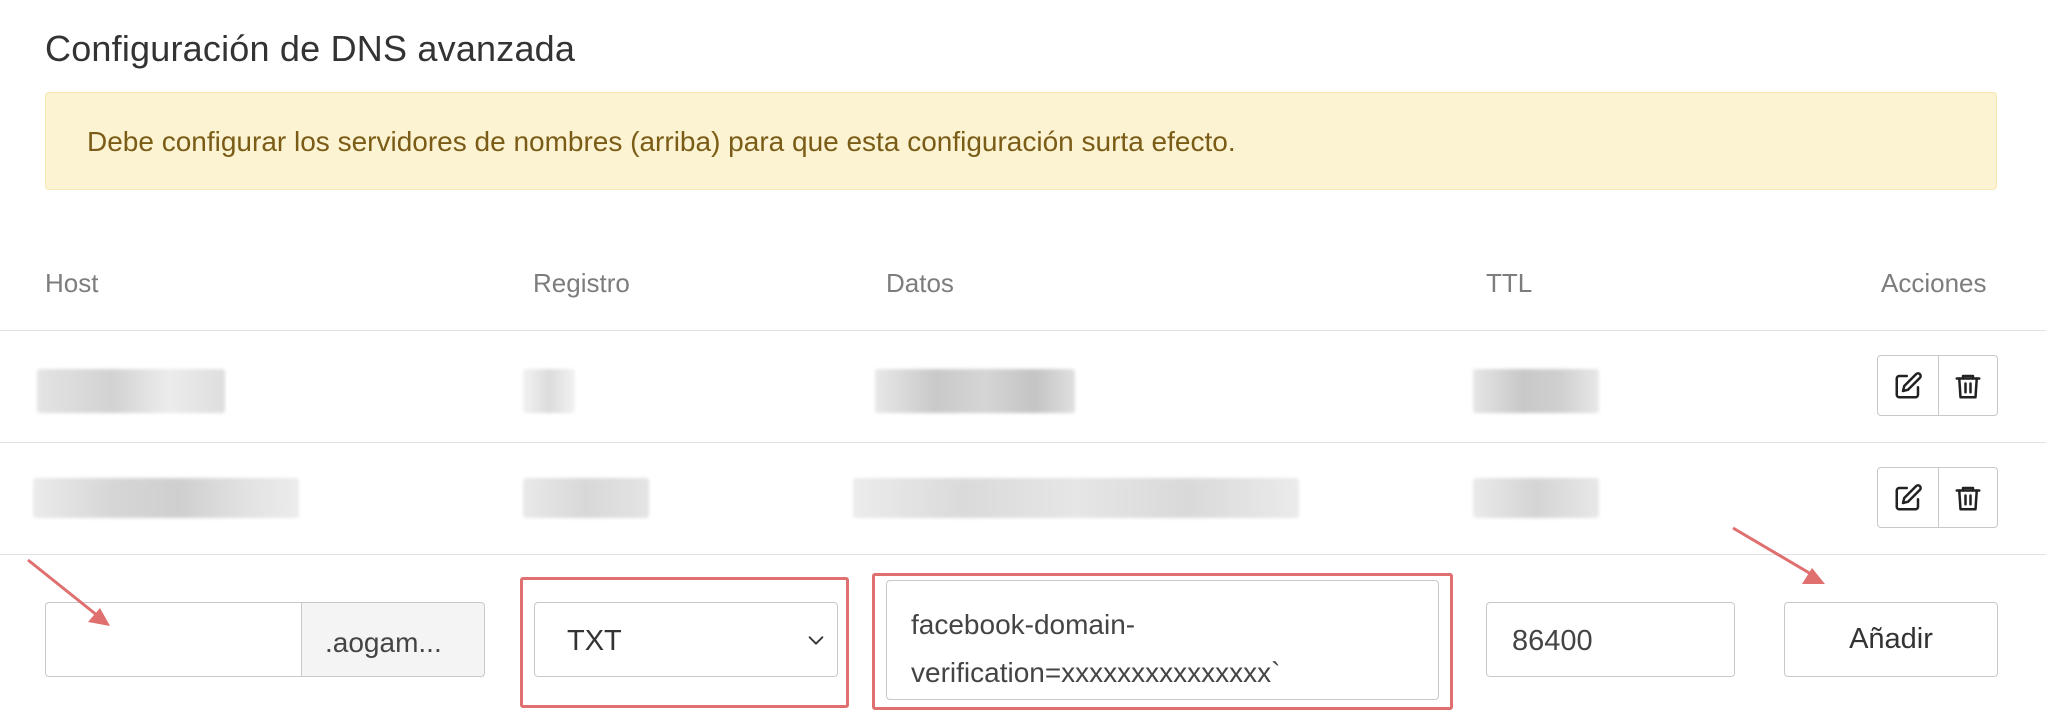 Image resolution: width=2046 pixels, height=718 pixels. What do you see at coordinates (1162, 641) in the screenshot?
I see `highlight-box-data` at bounding box center [1162, 641].